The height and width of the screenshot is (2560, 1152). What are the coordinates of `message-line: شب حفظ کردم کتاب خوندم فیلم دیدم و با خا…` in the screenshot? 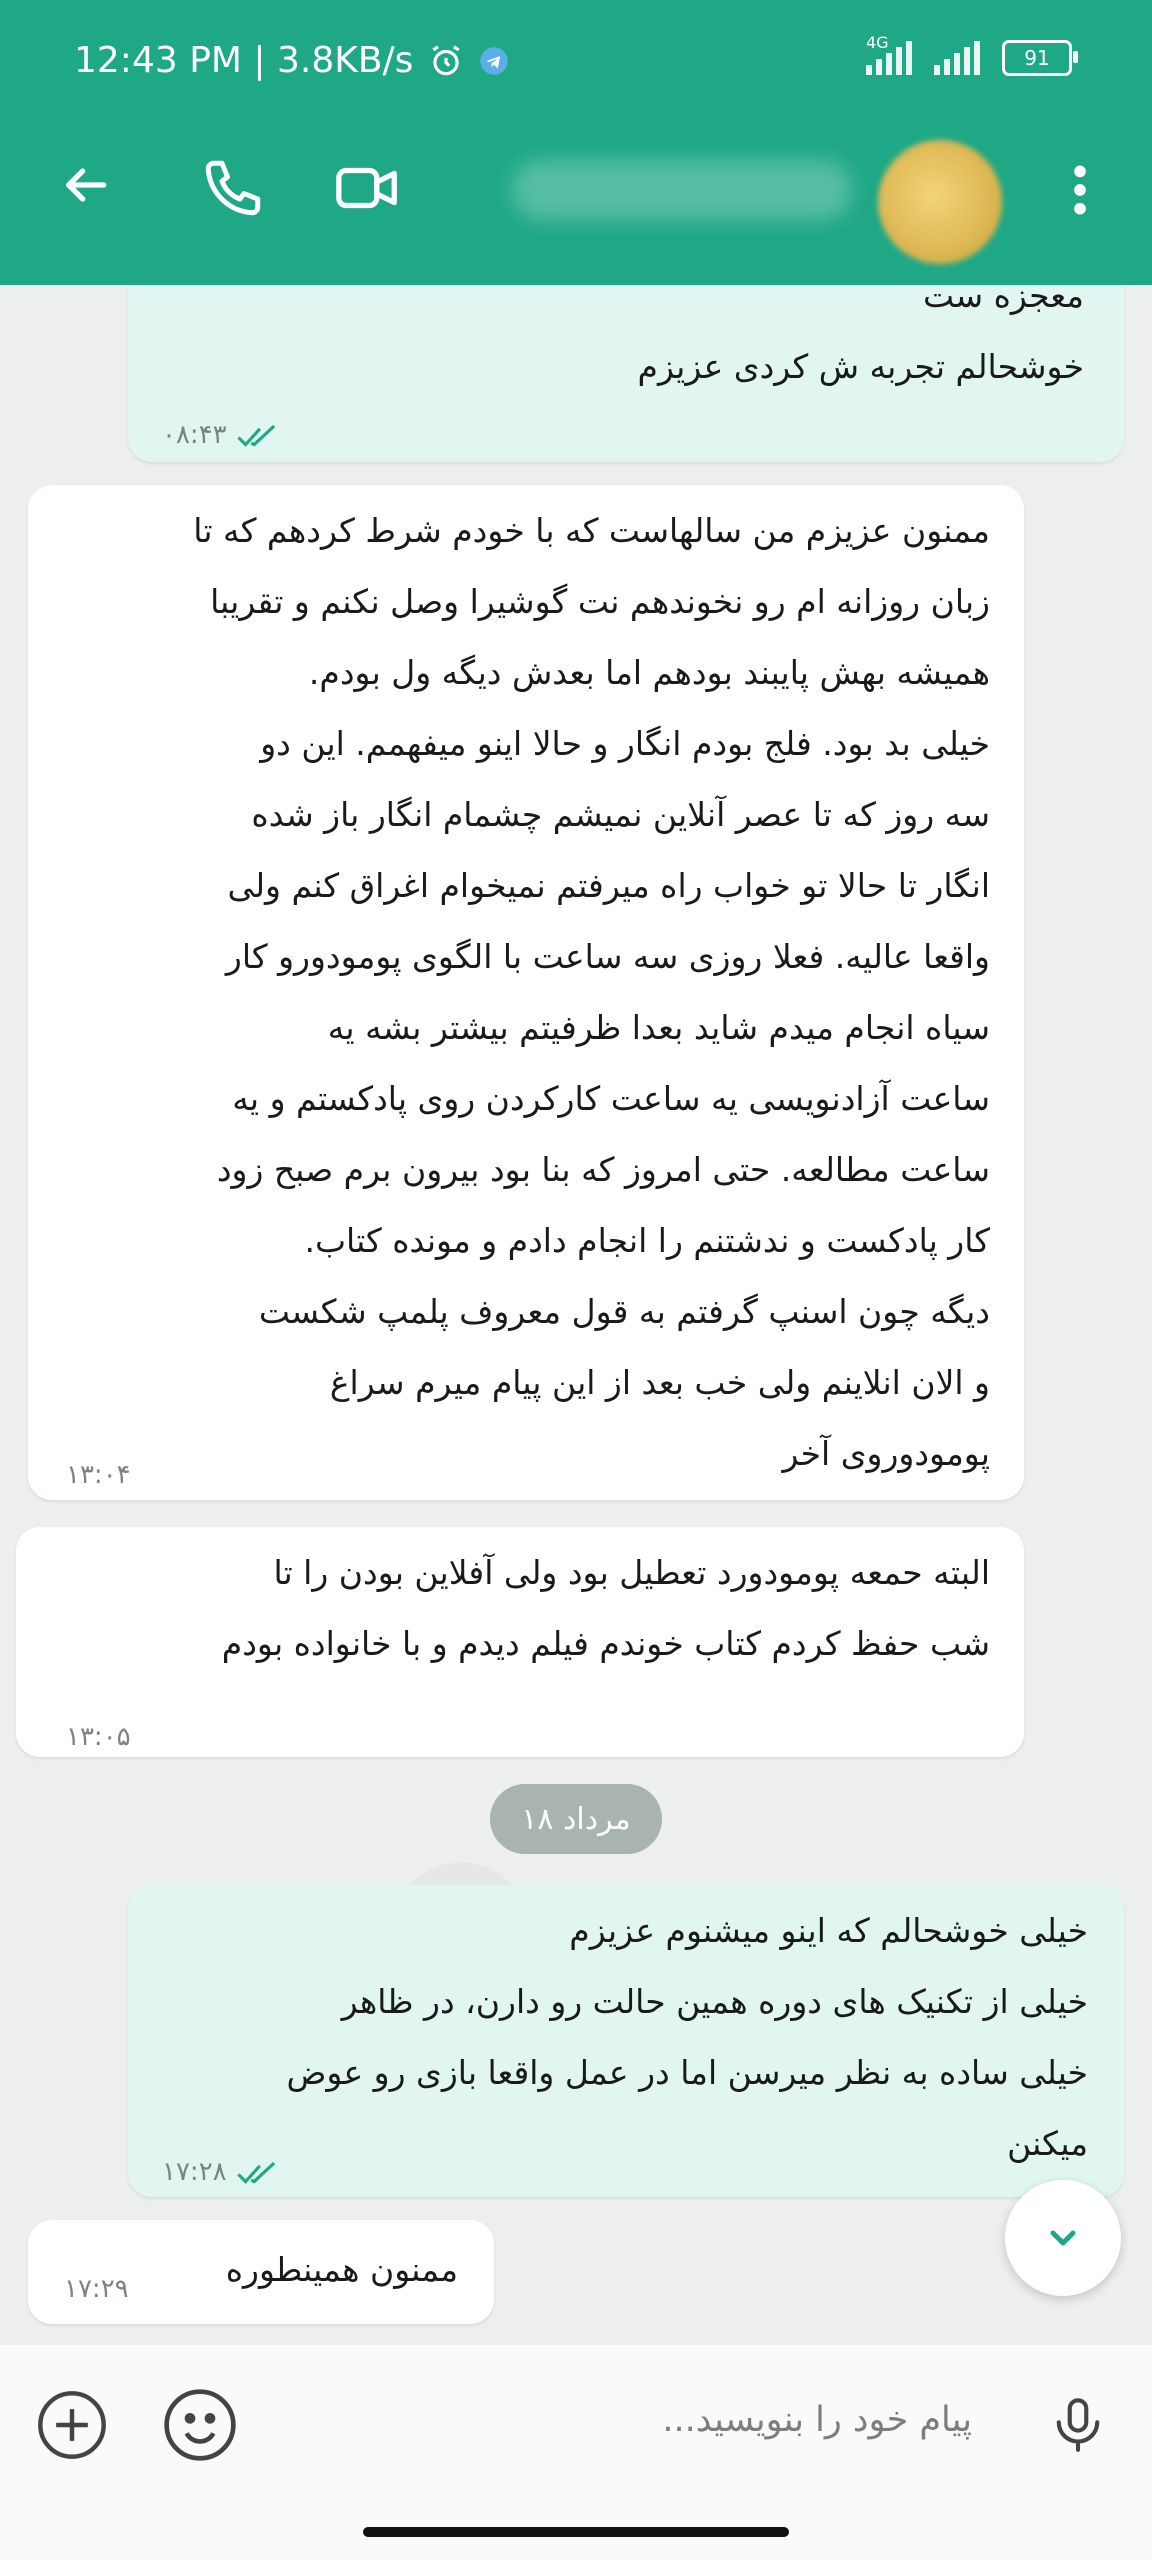 It's located at (605, 1643).